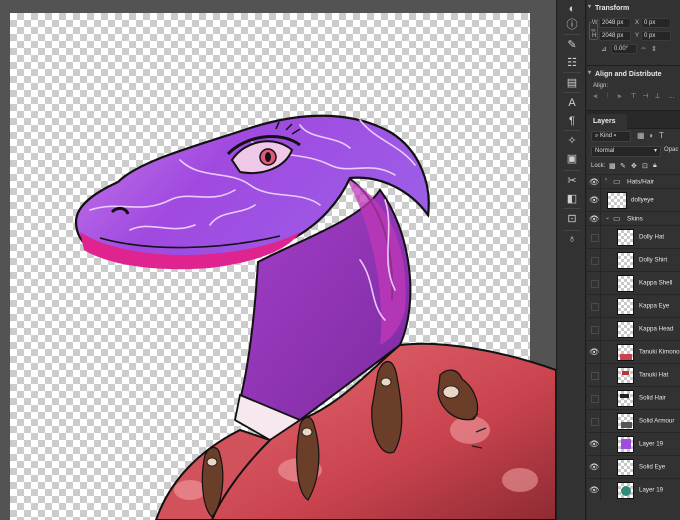  I want to click on blend-mode-value: Normal, so click(605, 151).